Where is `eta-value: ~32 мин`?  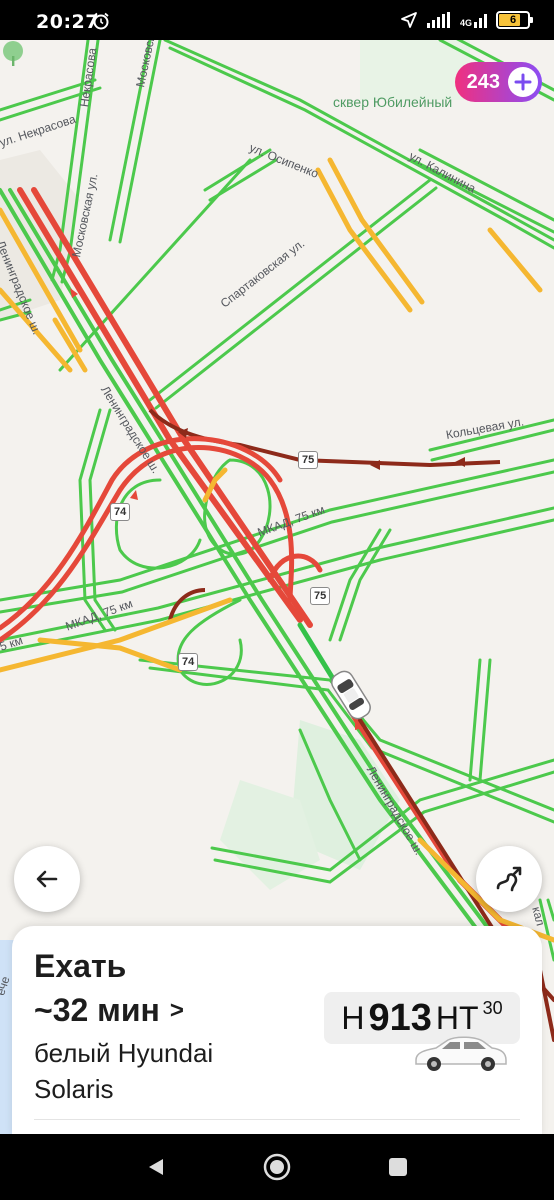 eta-value: ~32 мин is located at coordinates (97, 1010).